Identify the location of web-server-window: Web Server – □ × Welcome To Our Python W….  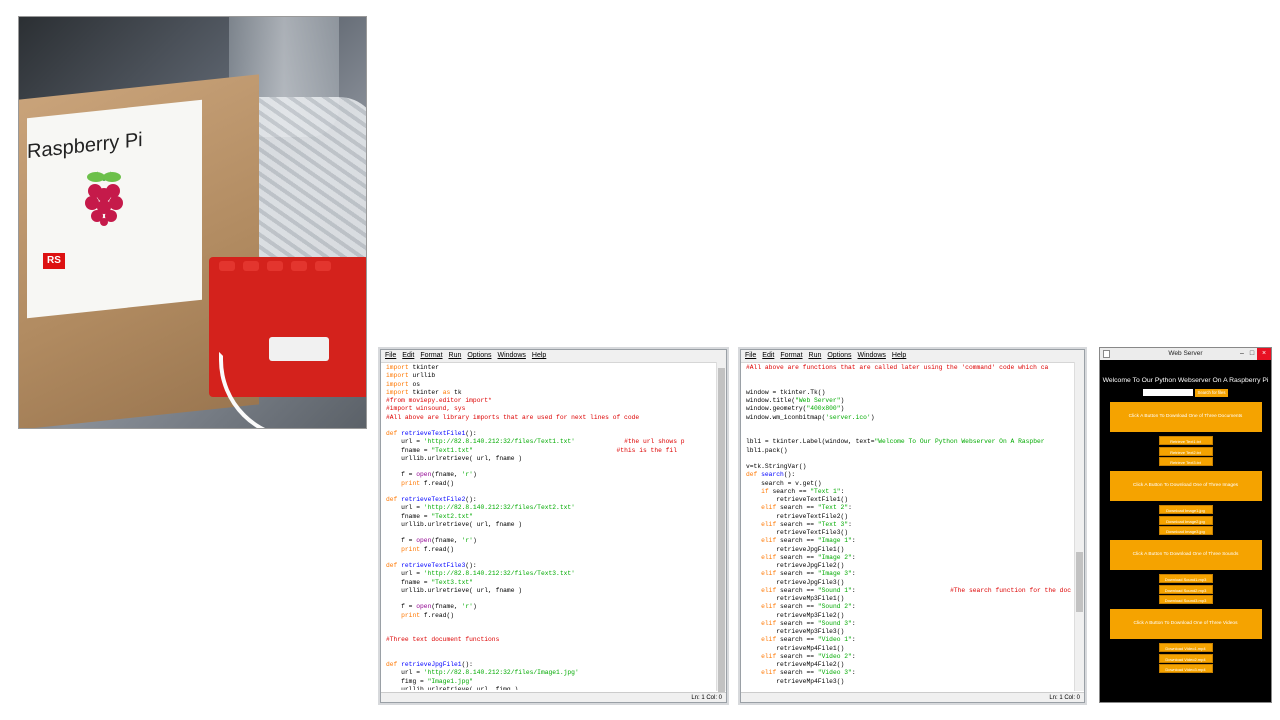
(1185, 525).